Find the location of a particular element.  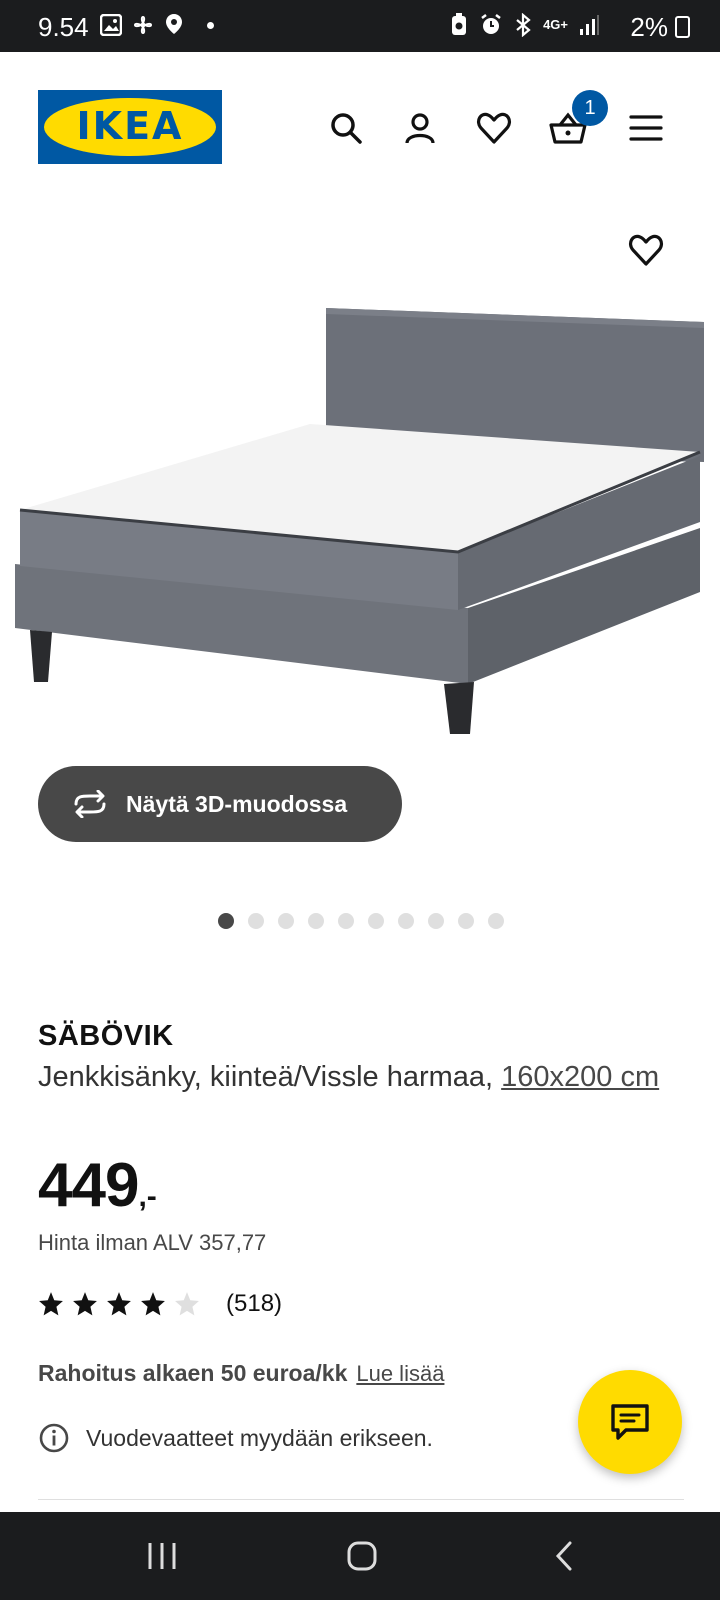

status-left-icons is located at coordinates (157, 25).